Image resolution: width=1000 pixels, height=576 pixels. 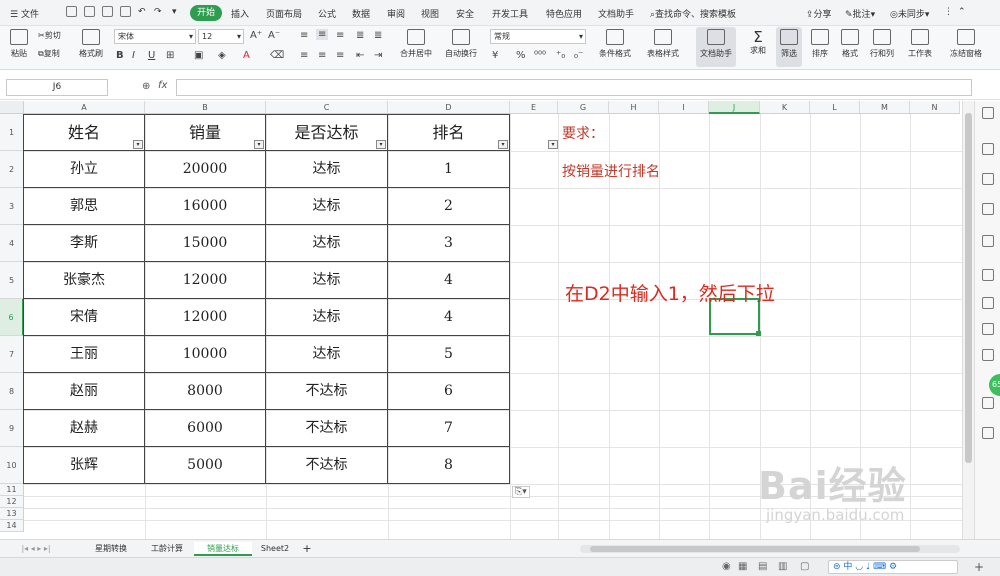 I want to click on table-cell: 3, so click(x=449, y=243).